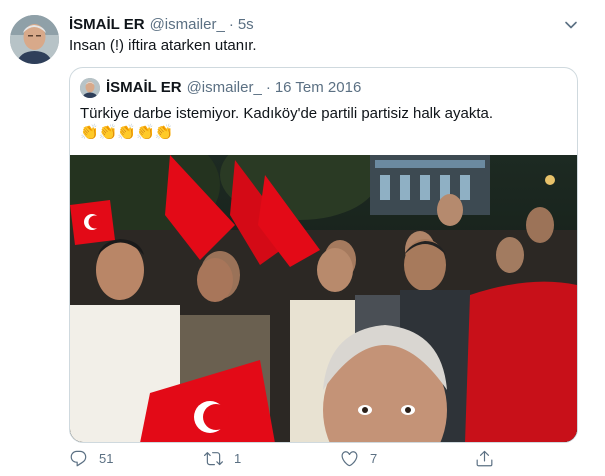 Image resolution: width=605 pixels, height=476 pixels. I want to click on like-button: 7, so click(358, 458).